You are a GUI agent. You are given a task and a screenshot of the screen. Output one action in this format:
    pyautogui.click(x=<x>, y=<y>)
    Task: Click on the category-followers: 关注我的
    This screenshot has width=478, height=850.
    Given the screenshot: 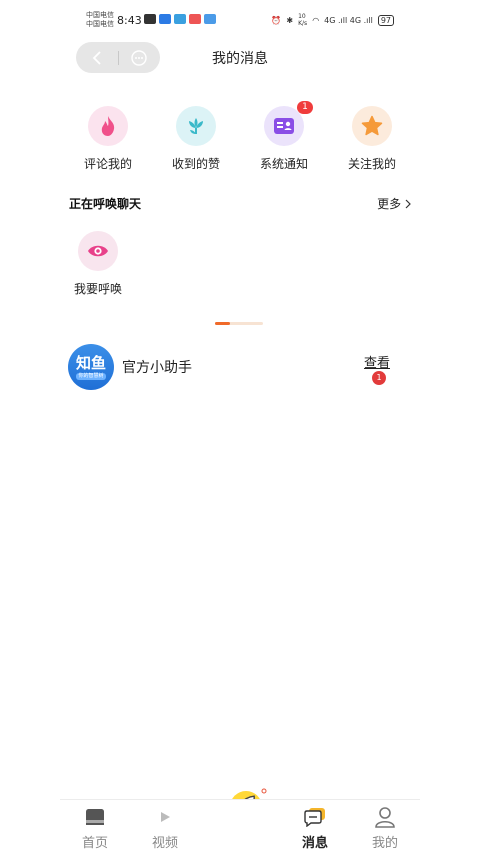 What is the action you would take?
    pyautogui.click(x=372, y=139)
    